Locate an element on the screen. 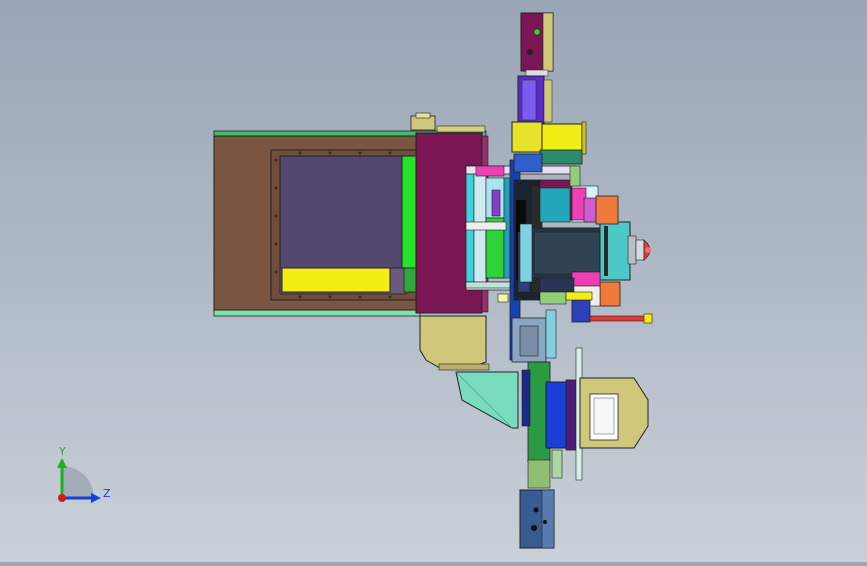  triad-origin is located at coordinates (62, 498).